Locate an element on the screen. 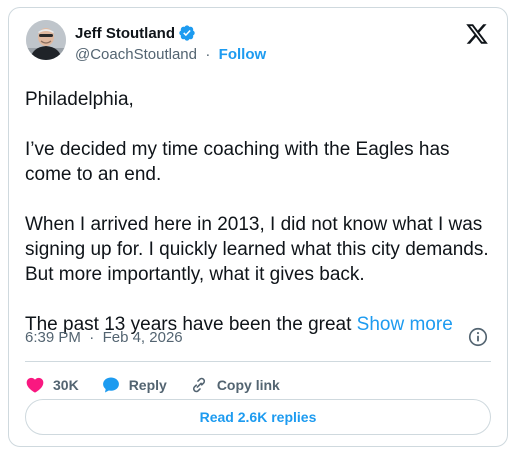 This screenshot has width=513, height=455. like-button: 30K is located at coordinates (52, 385).